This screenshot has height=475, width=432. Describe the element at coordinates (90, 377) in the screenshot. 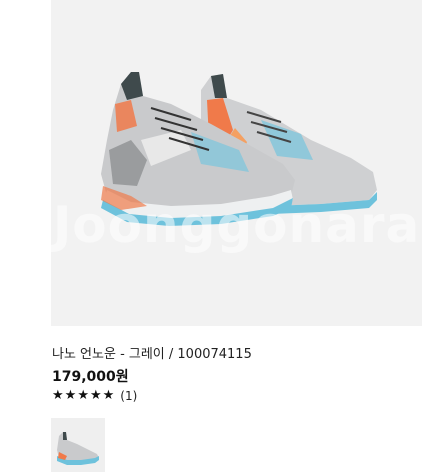

I see `product-price: 179,000원` at that location.